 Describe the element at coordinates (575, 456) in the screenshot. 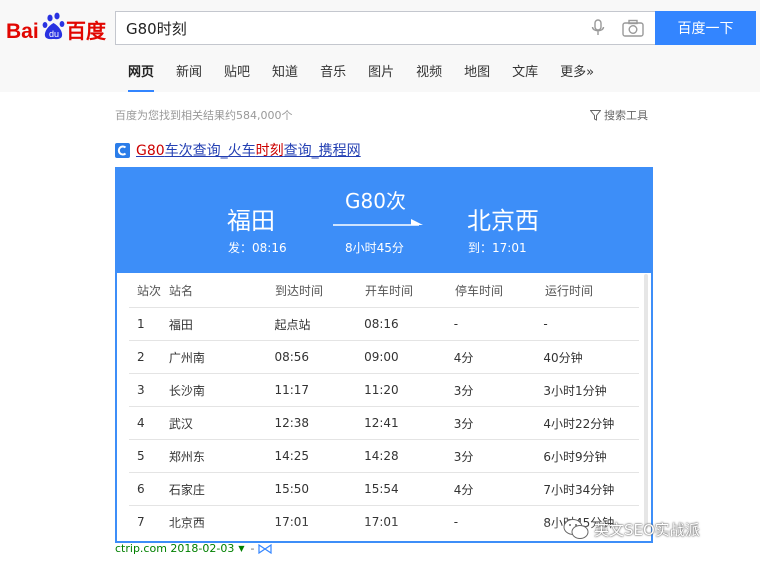

I see `cell: 6小时9分钟` at that location.